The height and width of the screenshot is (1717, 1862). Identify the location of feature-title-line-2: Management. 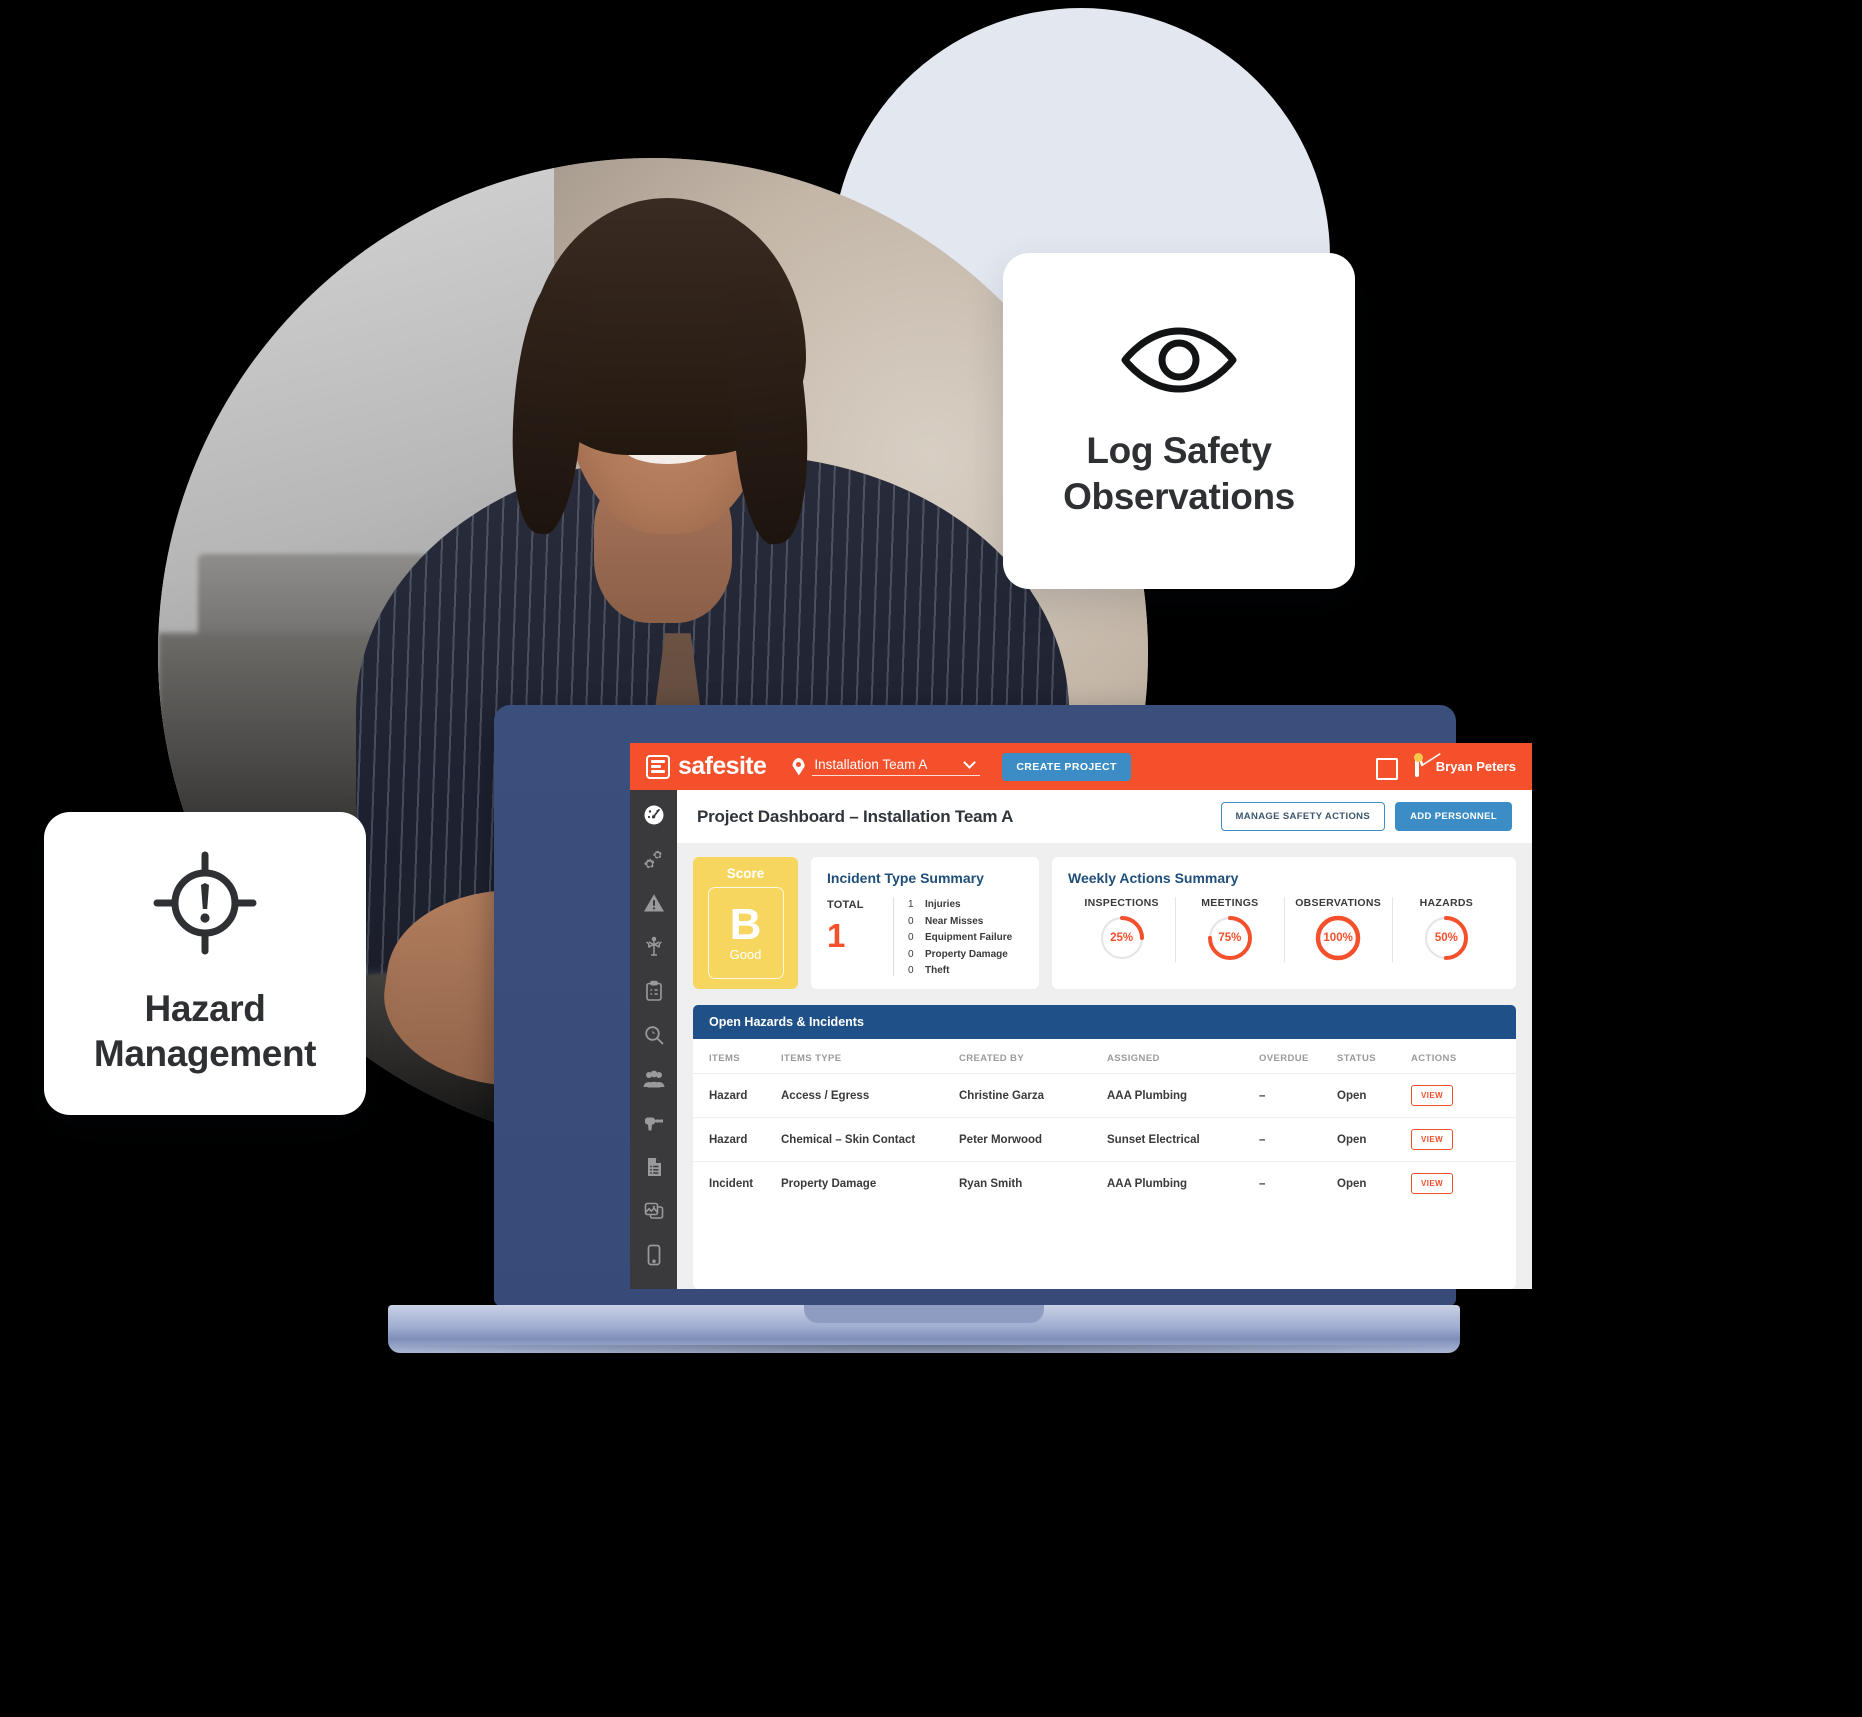
(205, 1053).